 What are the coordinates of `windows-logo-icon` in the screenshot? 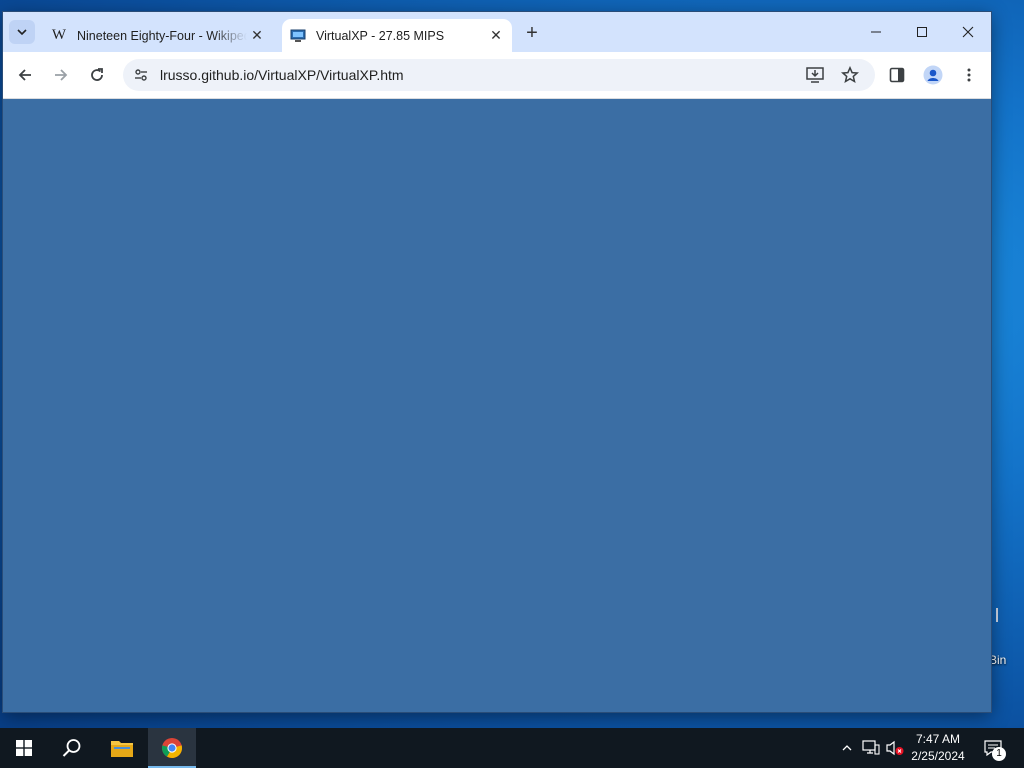 It's located at (24, 748).